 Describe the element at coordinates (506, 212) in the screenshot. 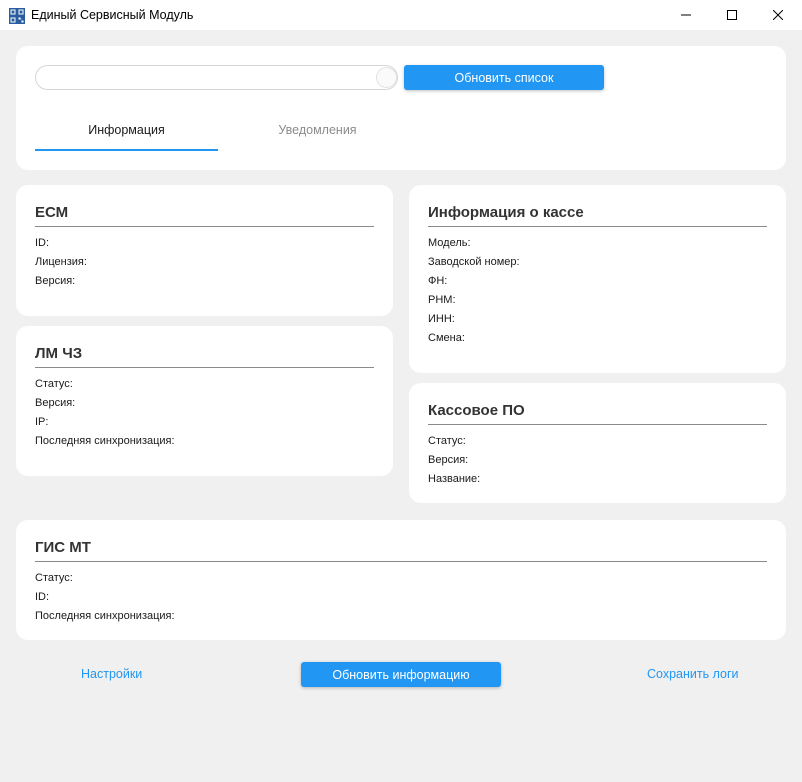

I see `register-info-title: Информация о кассе` at that location.